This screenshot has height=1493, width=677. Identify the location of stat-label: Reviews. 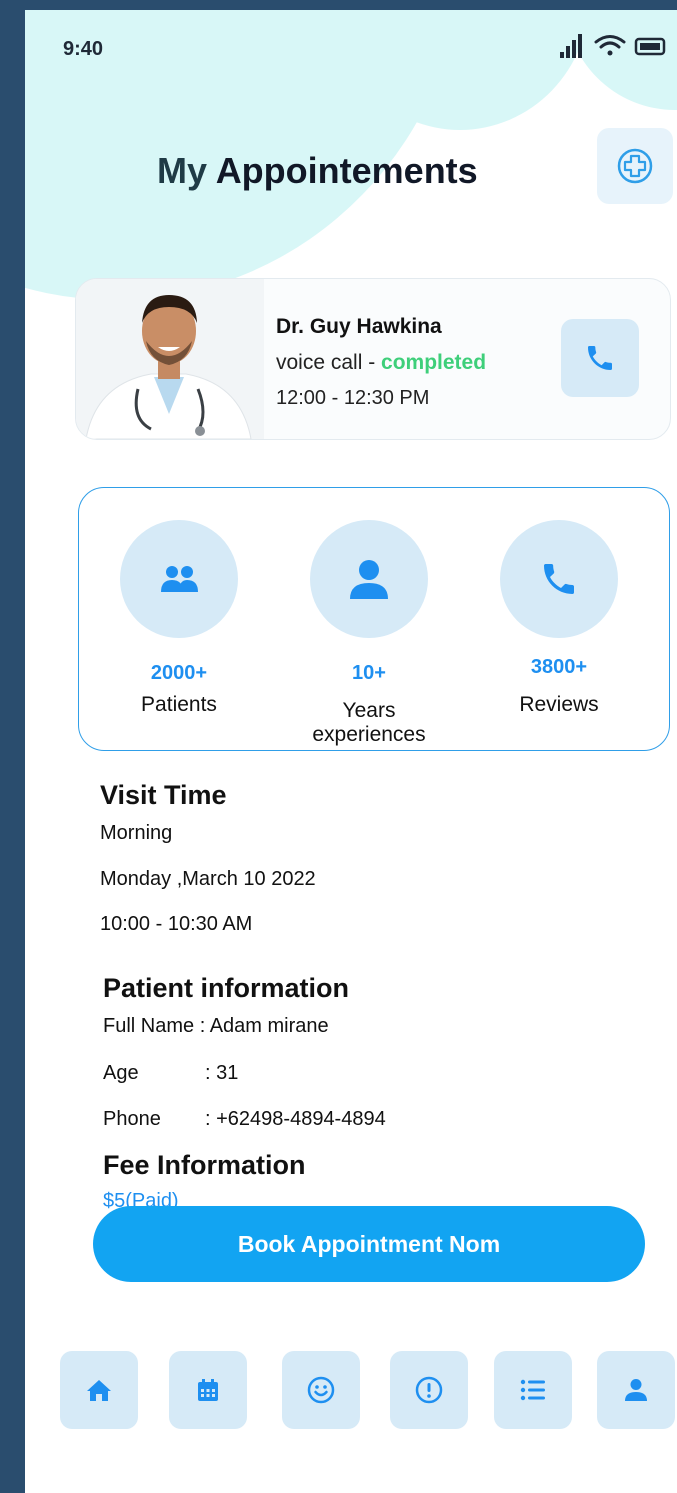
(559, 704).